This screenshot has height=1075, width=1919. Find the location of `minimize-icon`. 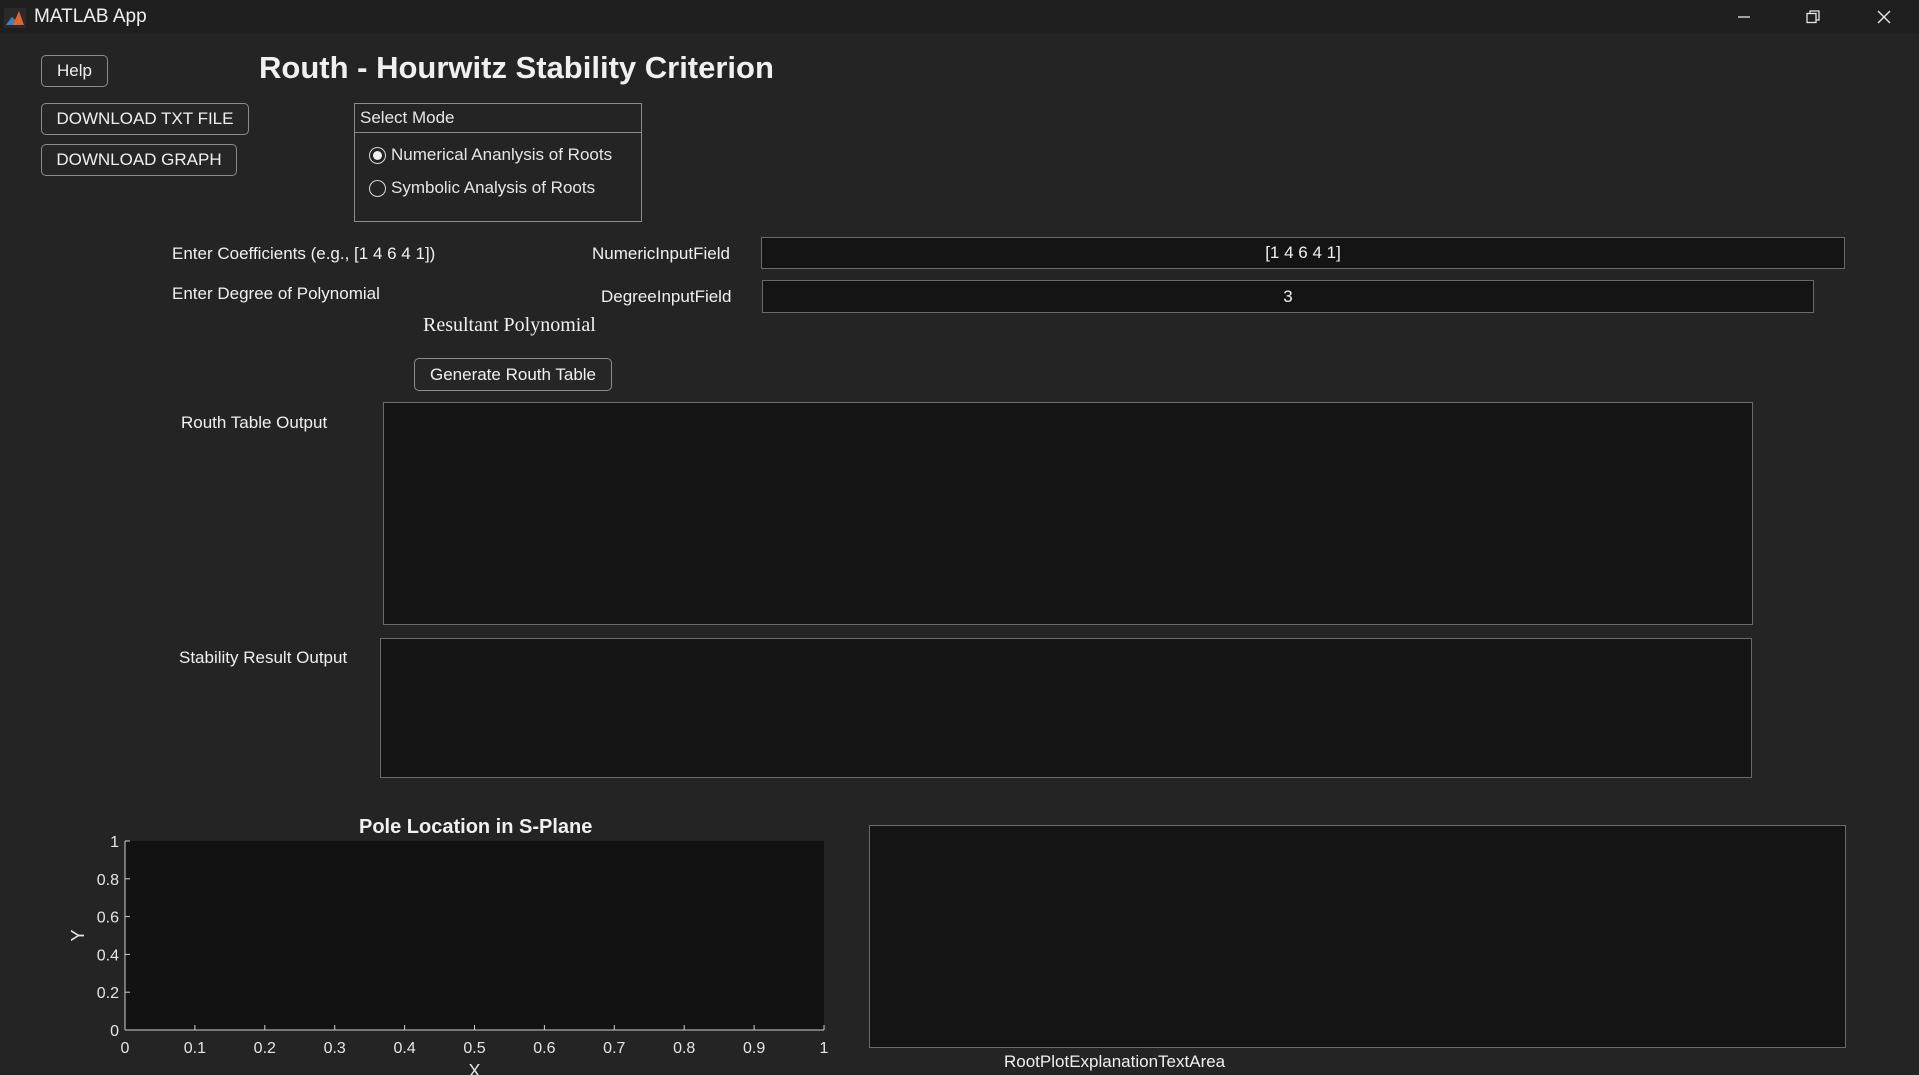

minimize-icon is located at coordinates (1744, 17).